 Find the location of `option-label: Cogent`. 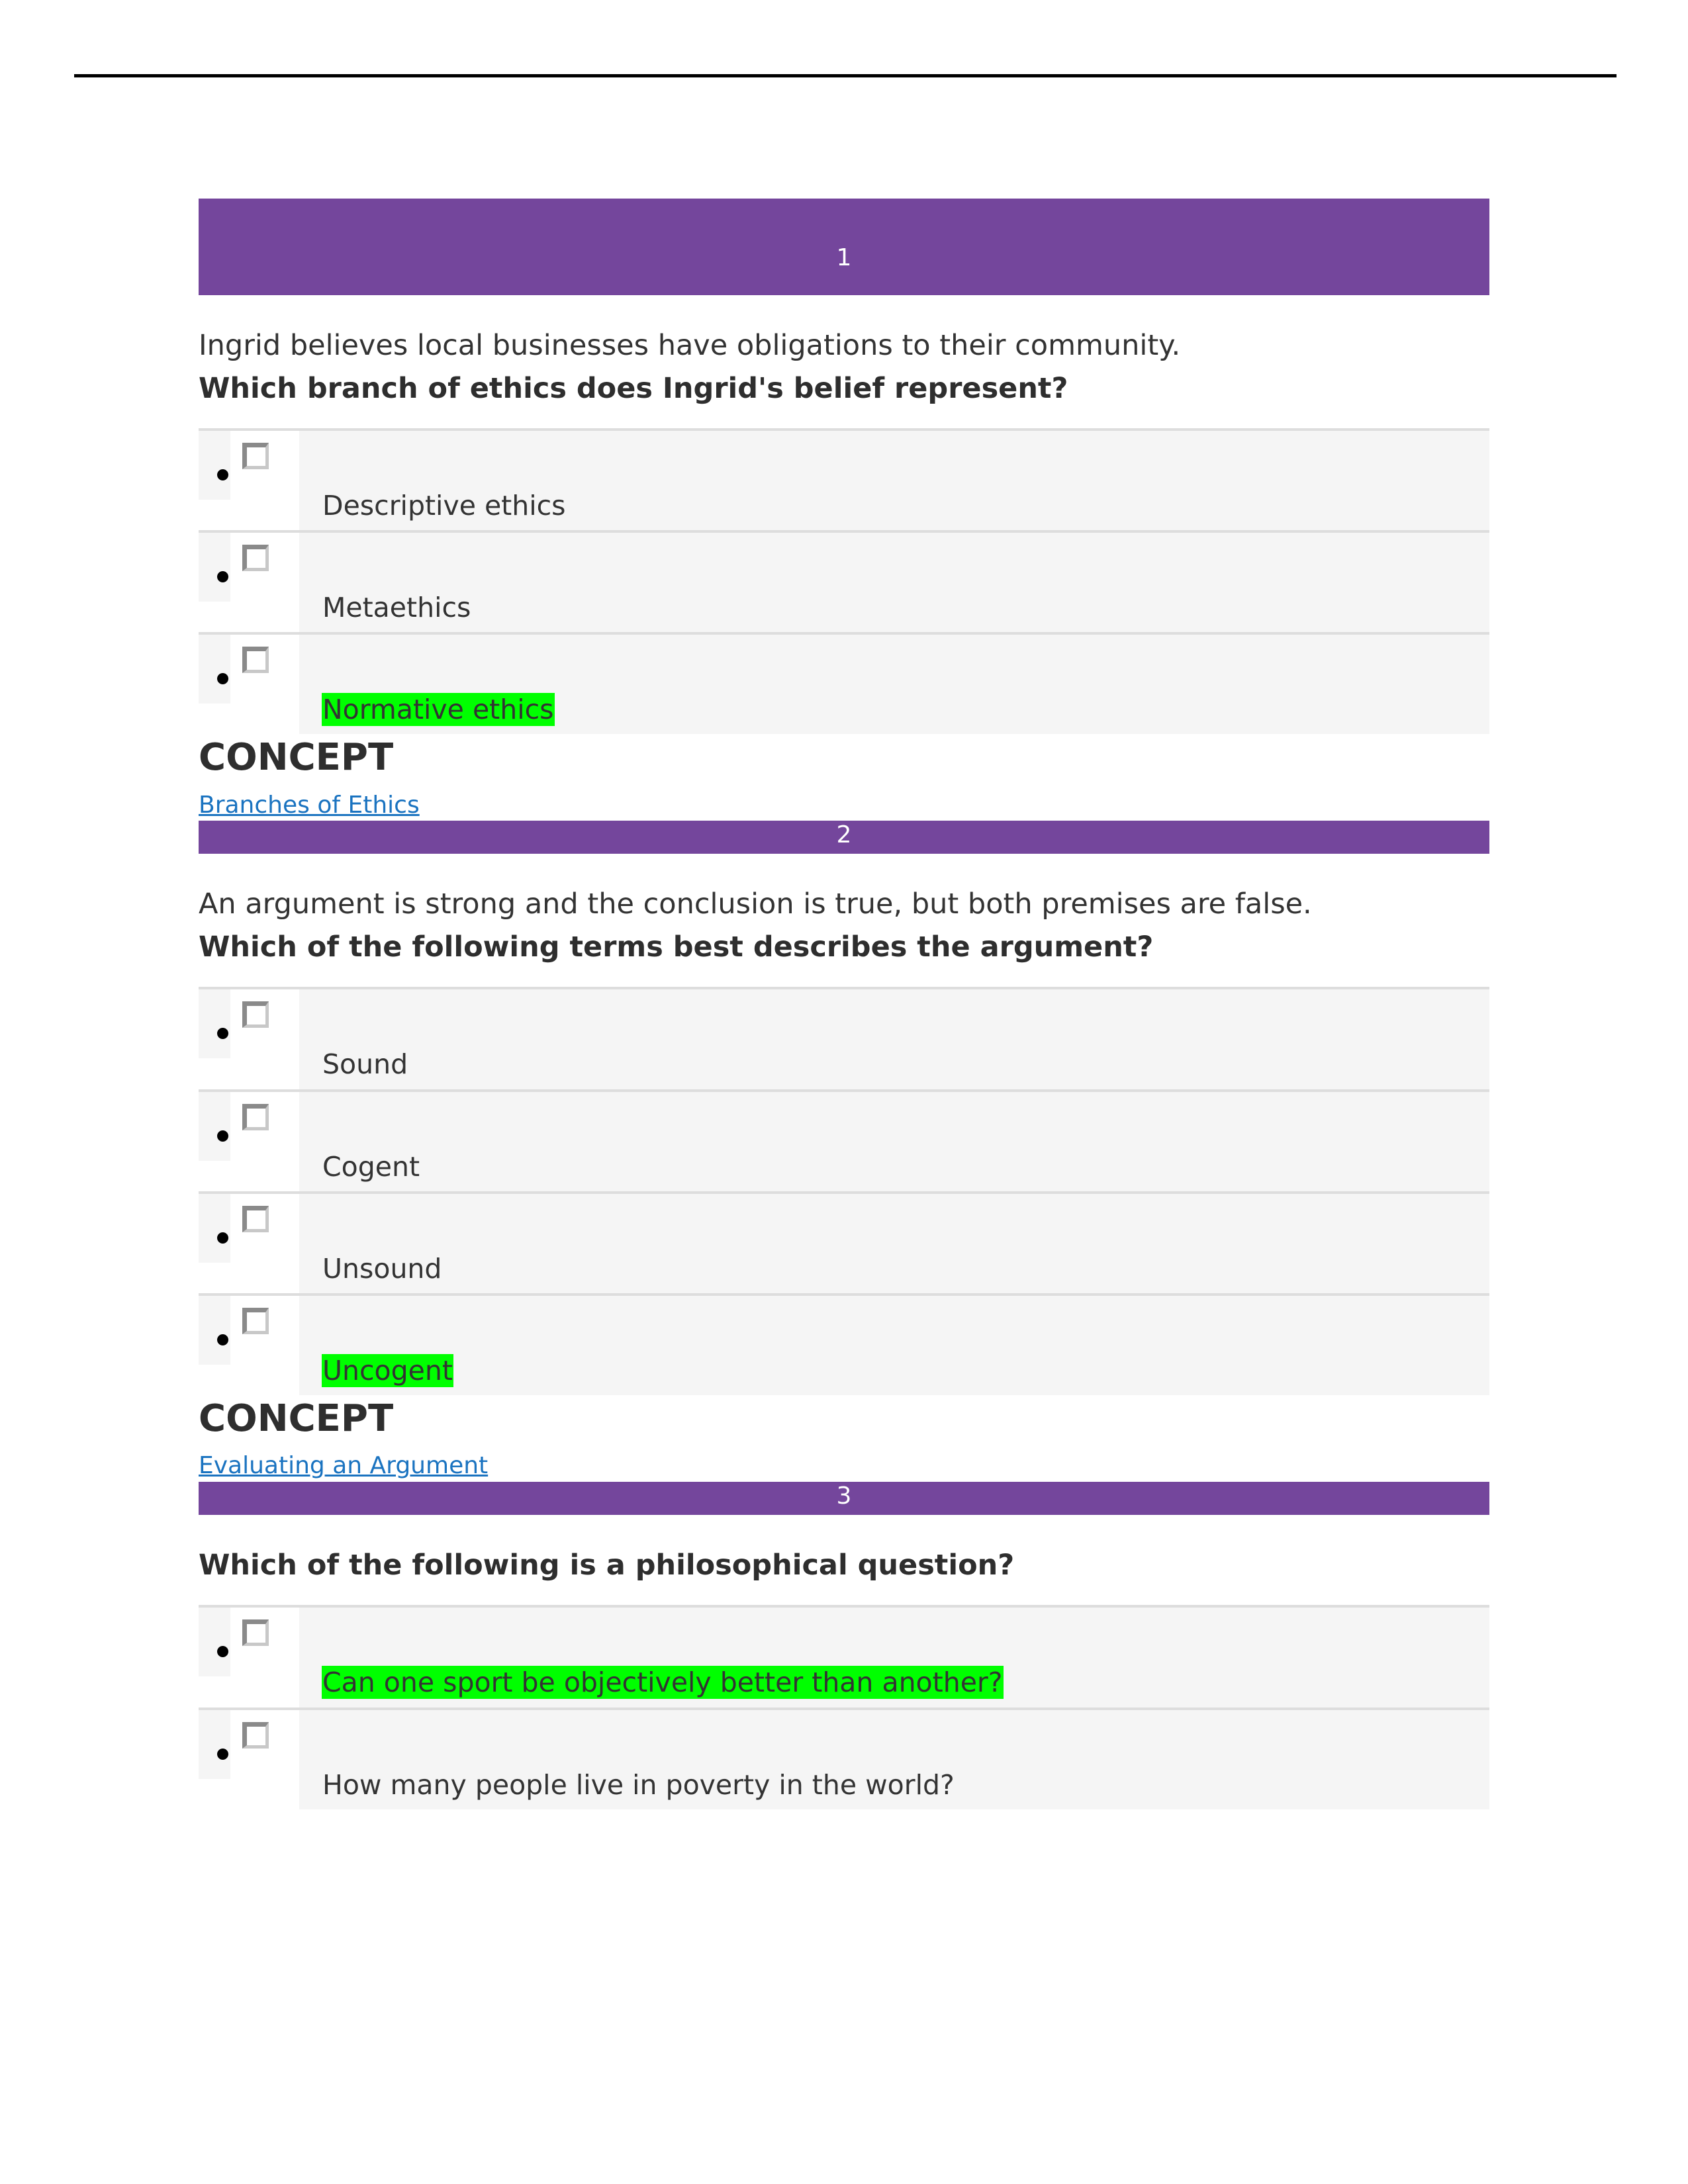

option-label: Cogent is located at coordinates (905, 1141).